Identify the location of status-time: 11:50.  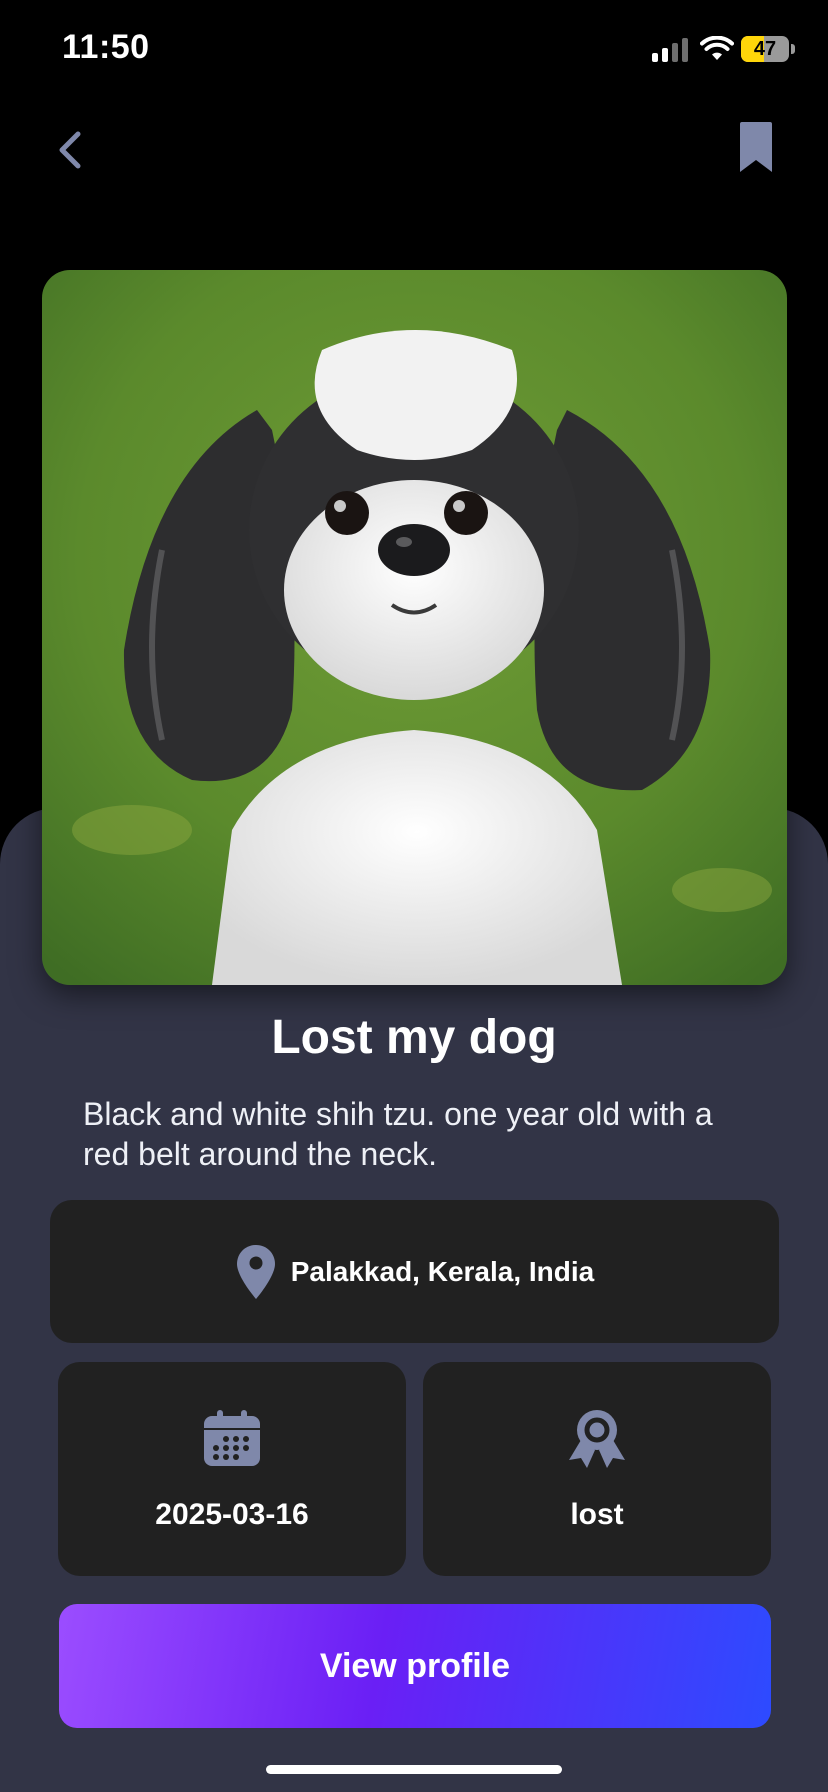
(106, 47).